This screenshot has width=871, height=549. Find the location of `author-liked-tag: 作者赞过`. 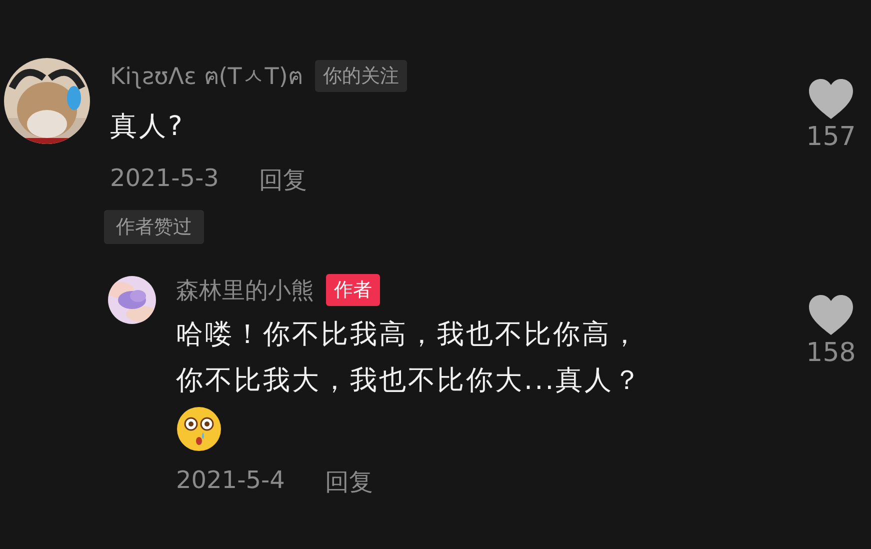

author-liked-tag: 作者赞过 is located at coordinates (154, 227).